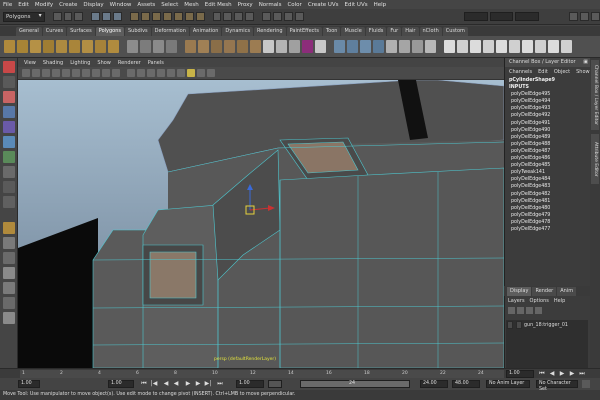 This screenshot has width=600, height=400. Describe the element at coordinates (9, 202) in the screenshot. I see `last-tool-icon` at that location.